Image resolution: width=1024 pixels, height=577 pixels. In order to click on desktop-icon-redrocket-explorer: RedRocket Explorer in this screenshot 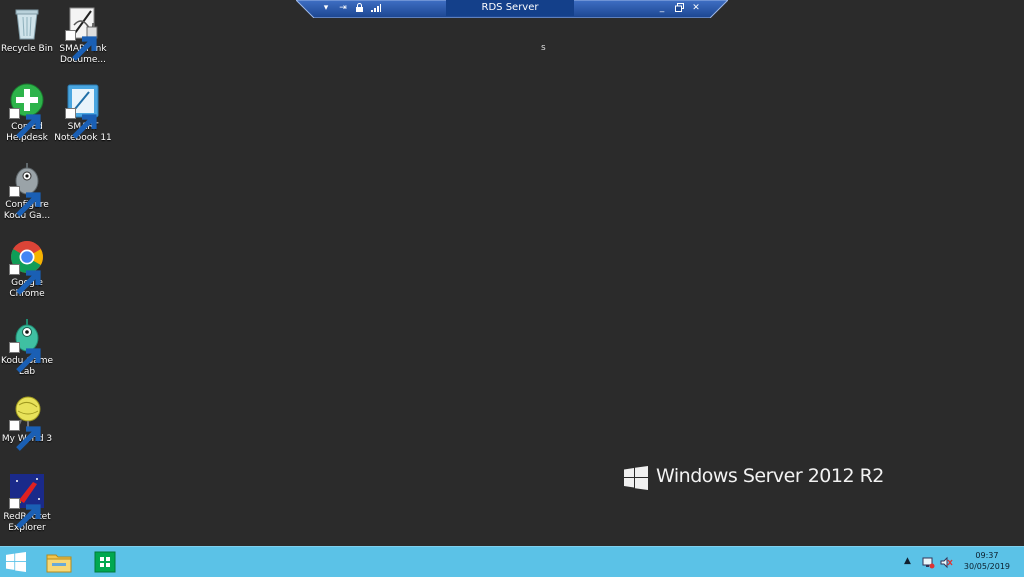, I will do `click(28, 503)`.